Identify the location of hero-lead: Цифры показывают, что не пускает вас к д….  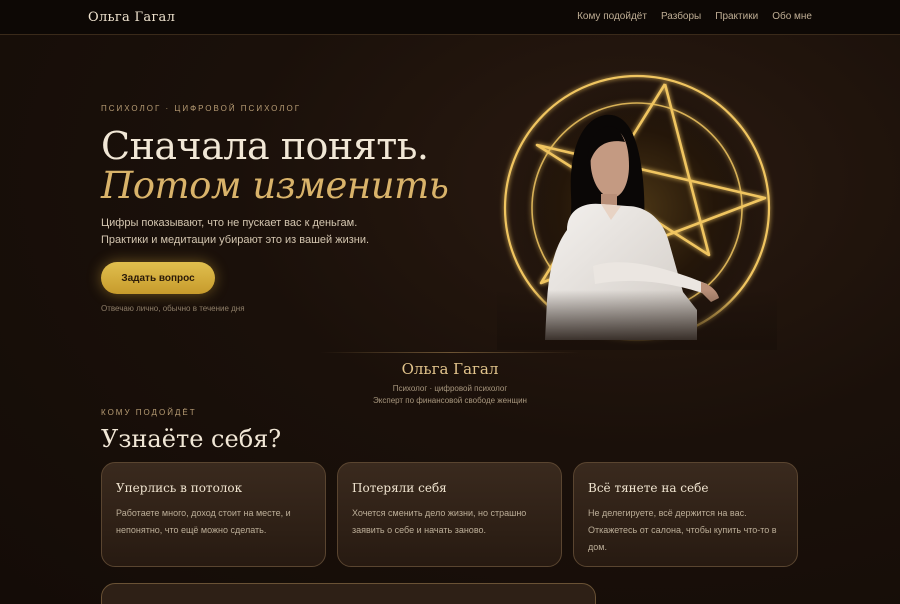
(235, 232).